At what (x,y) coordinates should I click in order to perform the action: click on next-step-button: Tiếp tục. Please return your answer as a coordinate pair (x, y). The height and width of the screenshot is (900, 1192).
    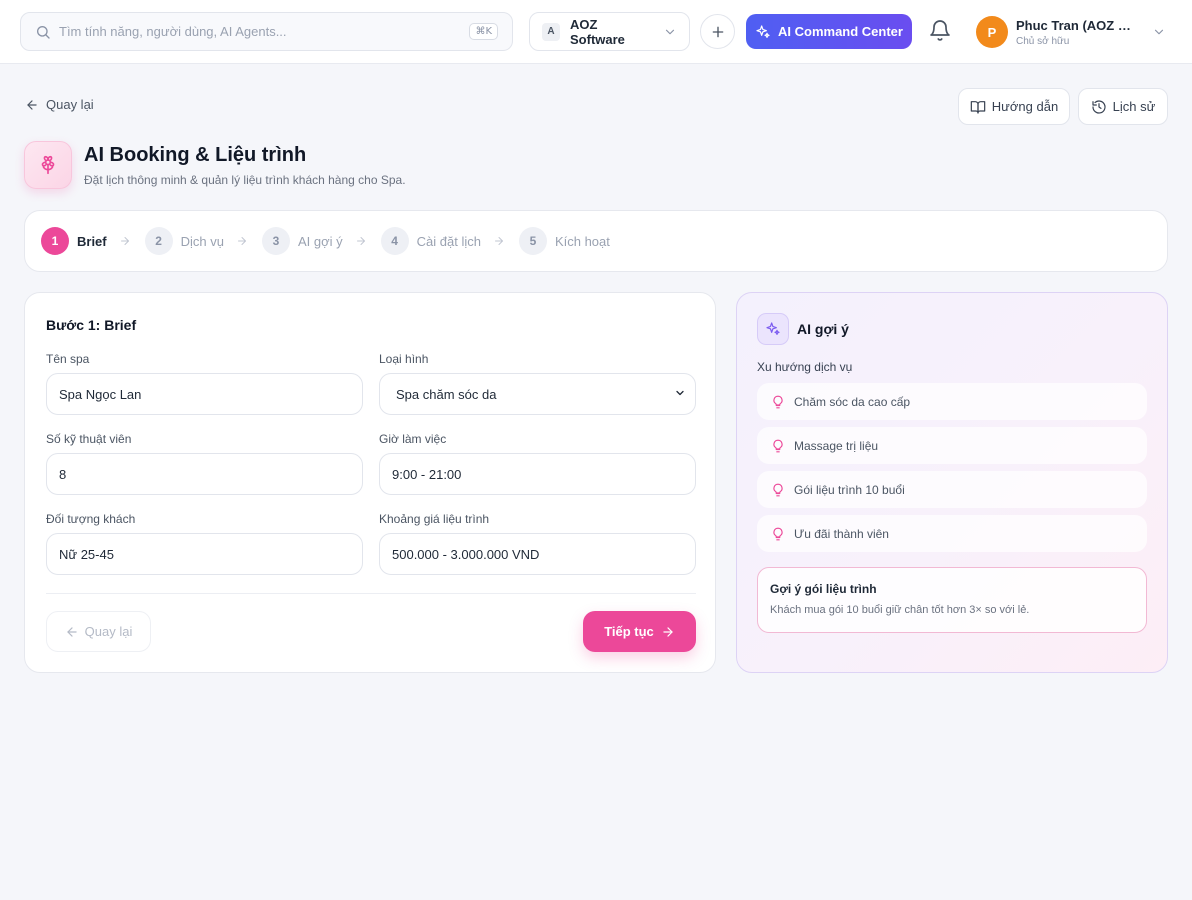
    Looking at the image, I should click on (639, 631).